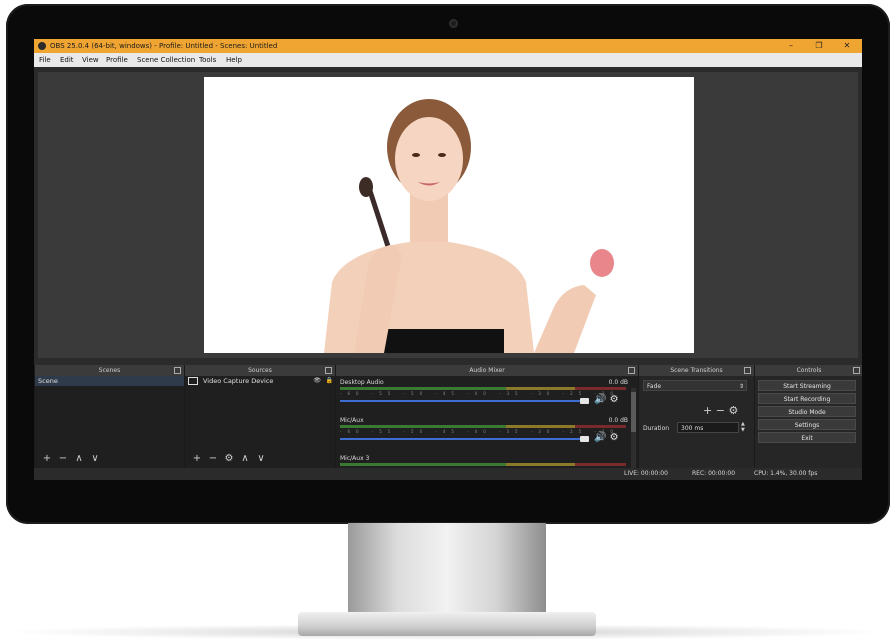  What do you see at coordinates (197, 459) in the screenshot?
I see `add-source-button: +` at bounding box center [197, 459].